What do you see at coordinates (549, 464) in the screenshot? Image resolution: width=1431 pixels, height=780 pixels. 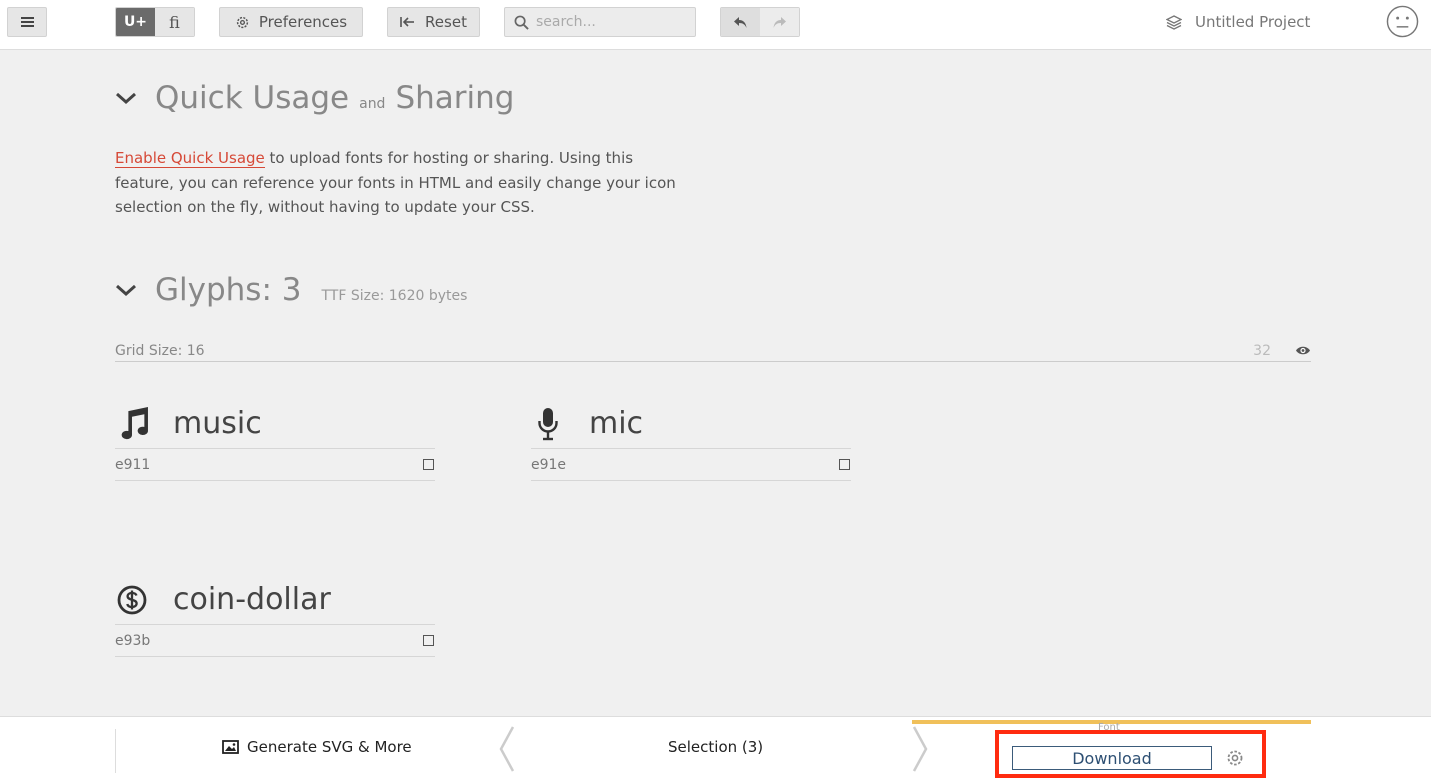 I see `glyph-code: e91e` at bounding box center [549, 464].